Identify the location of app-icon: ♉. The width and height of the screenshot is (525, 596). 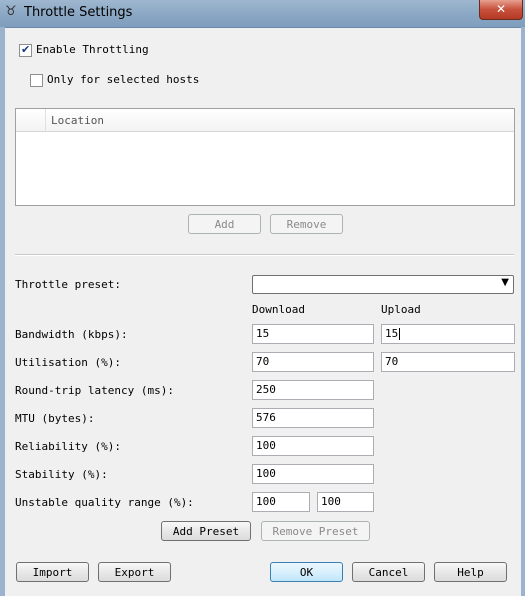
(11, 11).